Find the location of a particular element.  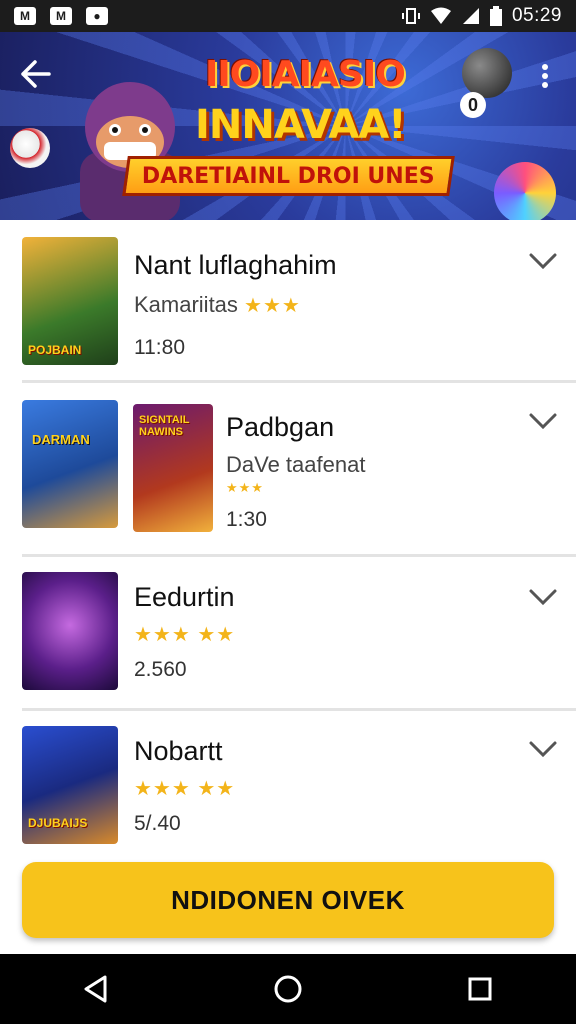

battery-icon is located at coordinates (495, 16).